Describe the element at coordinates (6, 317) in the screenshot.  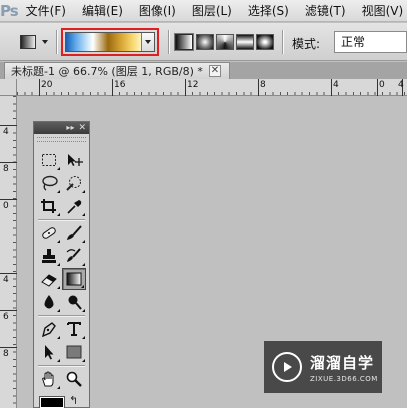
I see `ruler-label: 6` at that location.